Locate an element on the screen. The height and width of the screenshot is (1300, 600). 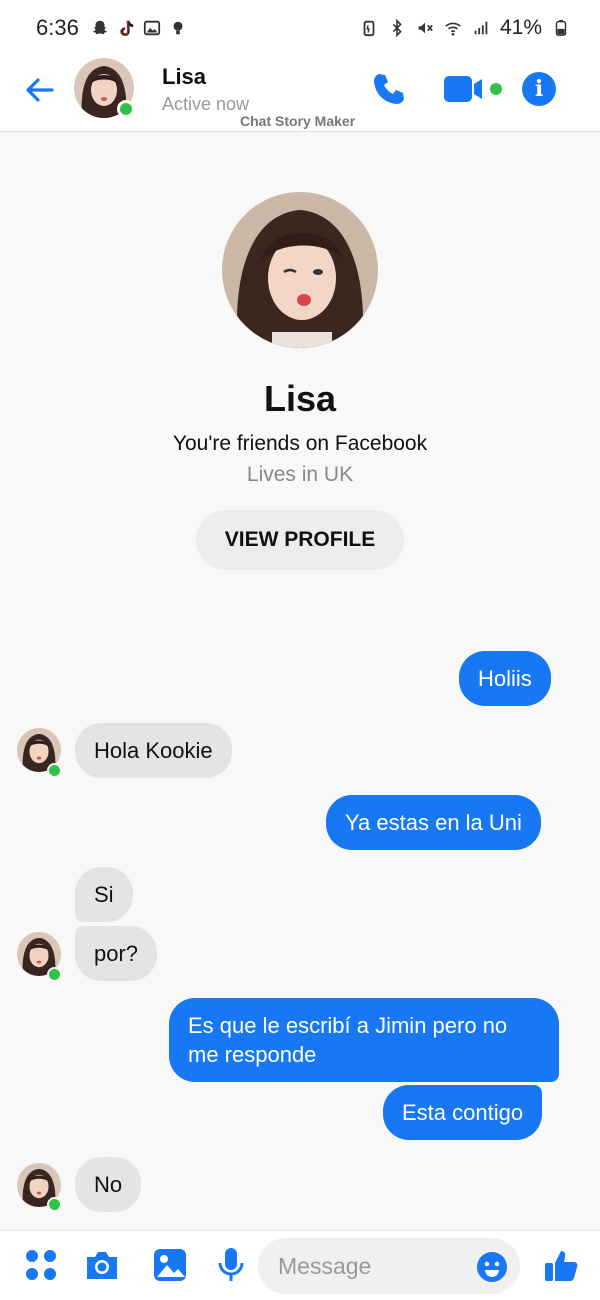
message-incoming: No is located at coordinates (108, 1184).